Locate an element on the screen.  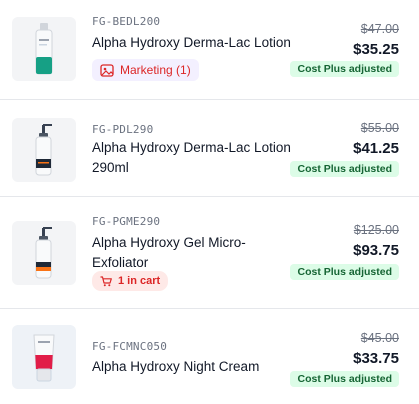
product-pump-bottle-orange-icon is located at coordinates (43, 253).